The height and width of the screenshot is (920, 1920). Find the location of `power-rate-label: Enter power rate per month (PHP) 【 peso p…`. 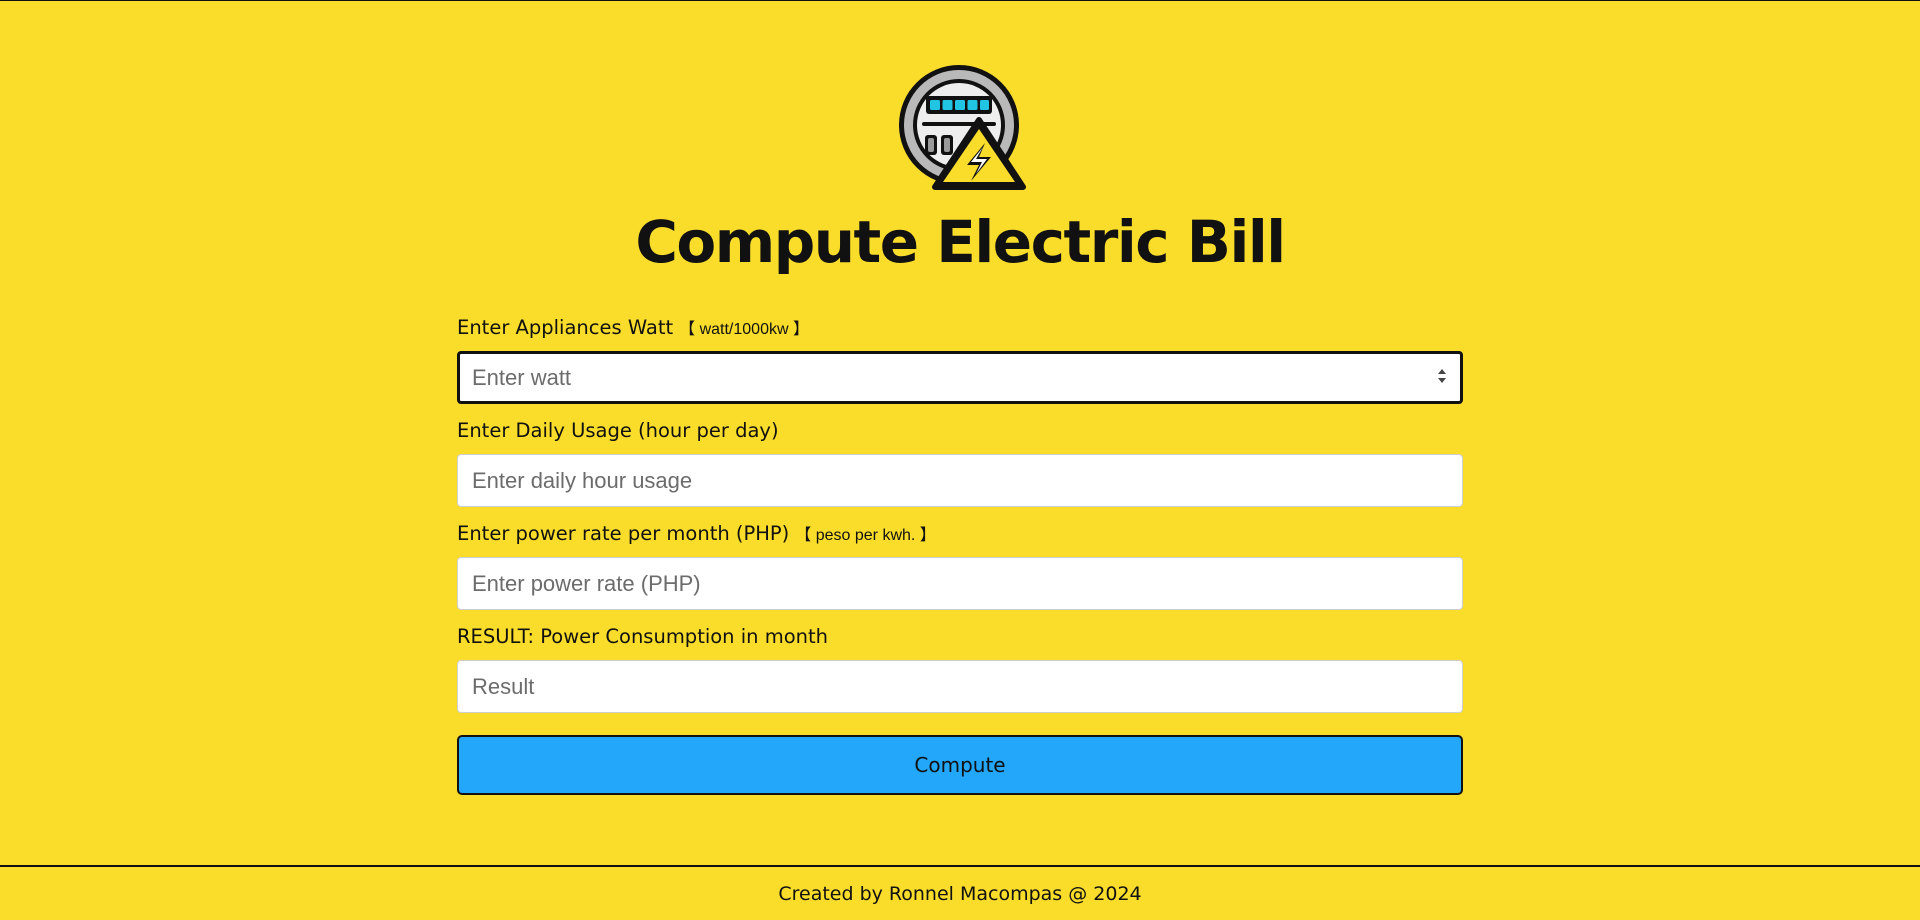

power-rate-label: Enter power rate per month (PHP) 【 peso p… is located at coordinates (696, 535).